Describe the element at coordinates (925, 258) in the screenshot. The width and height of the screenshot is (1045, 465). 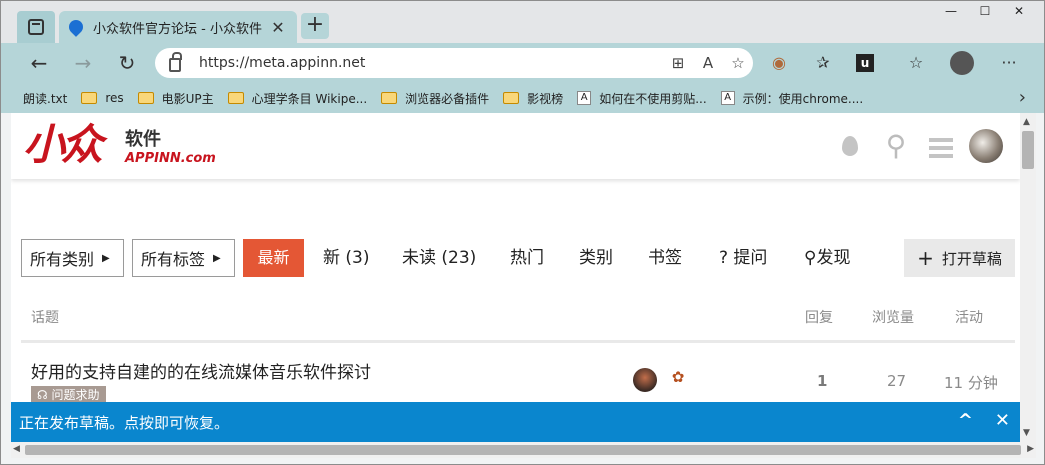
I see `plus-icon: +` at that location.